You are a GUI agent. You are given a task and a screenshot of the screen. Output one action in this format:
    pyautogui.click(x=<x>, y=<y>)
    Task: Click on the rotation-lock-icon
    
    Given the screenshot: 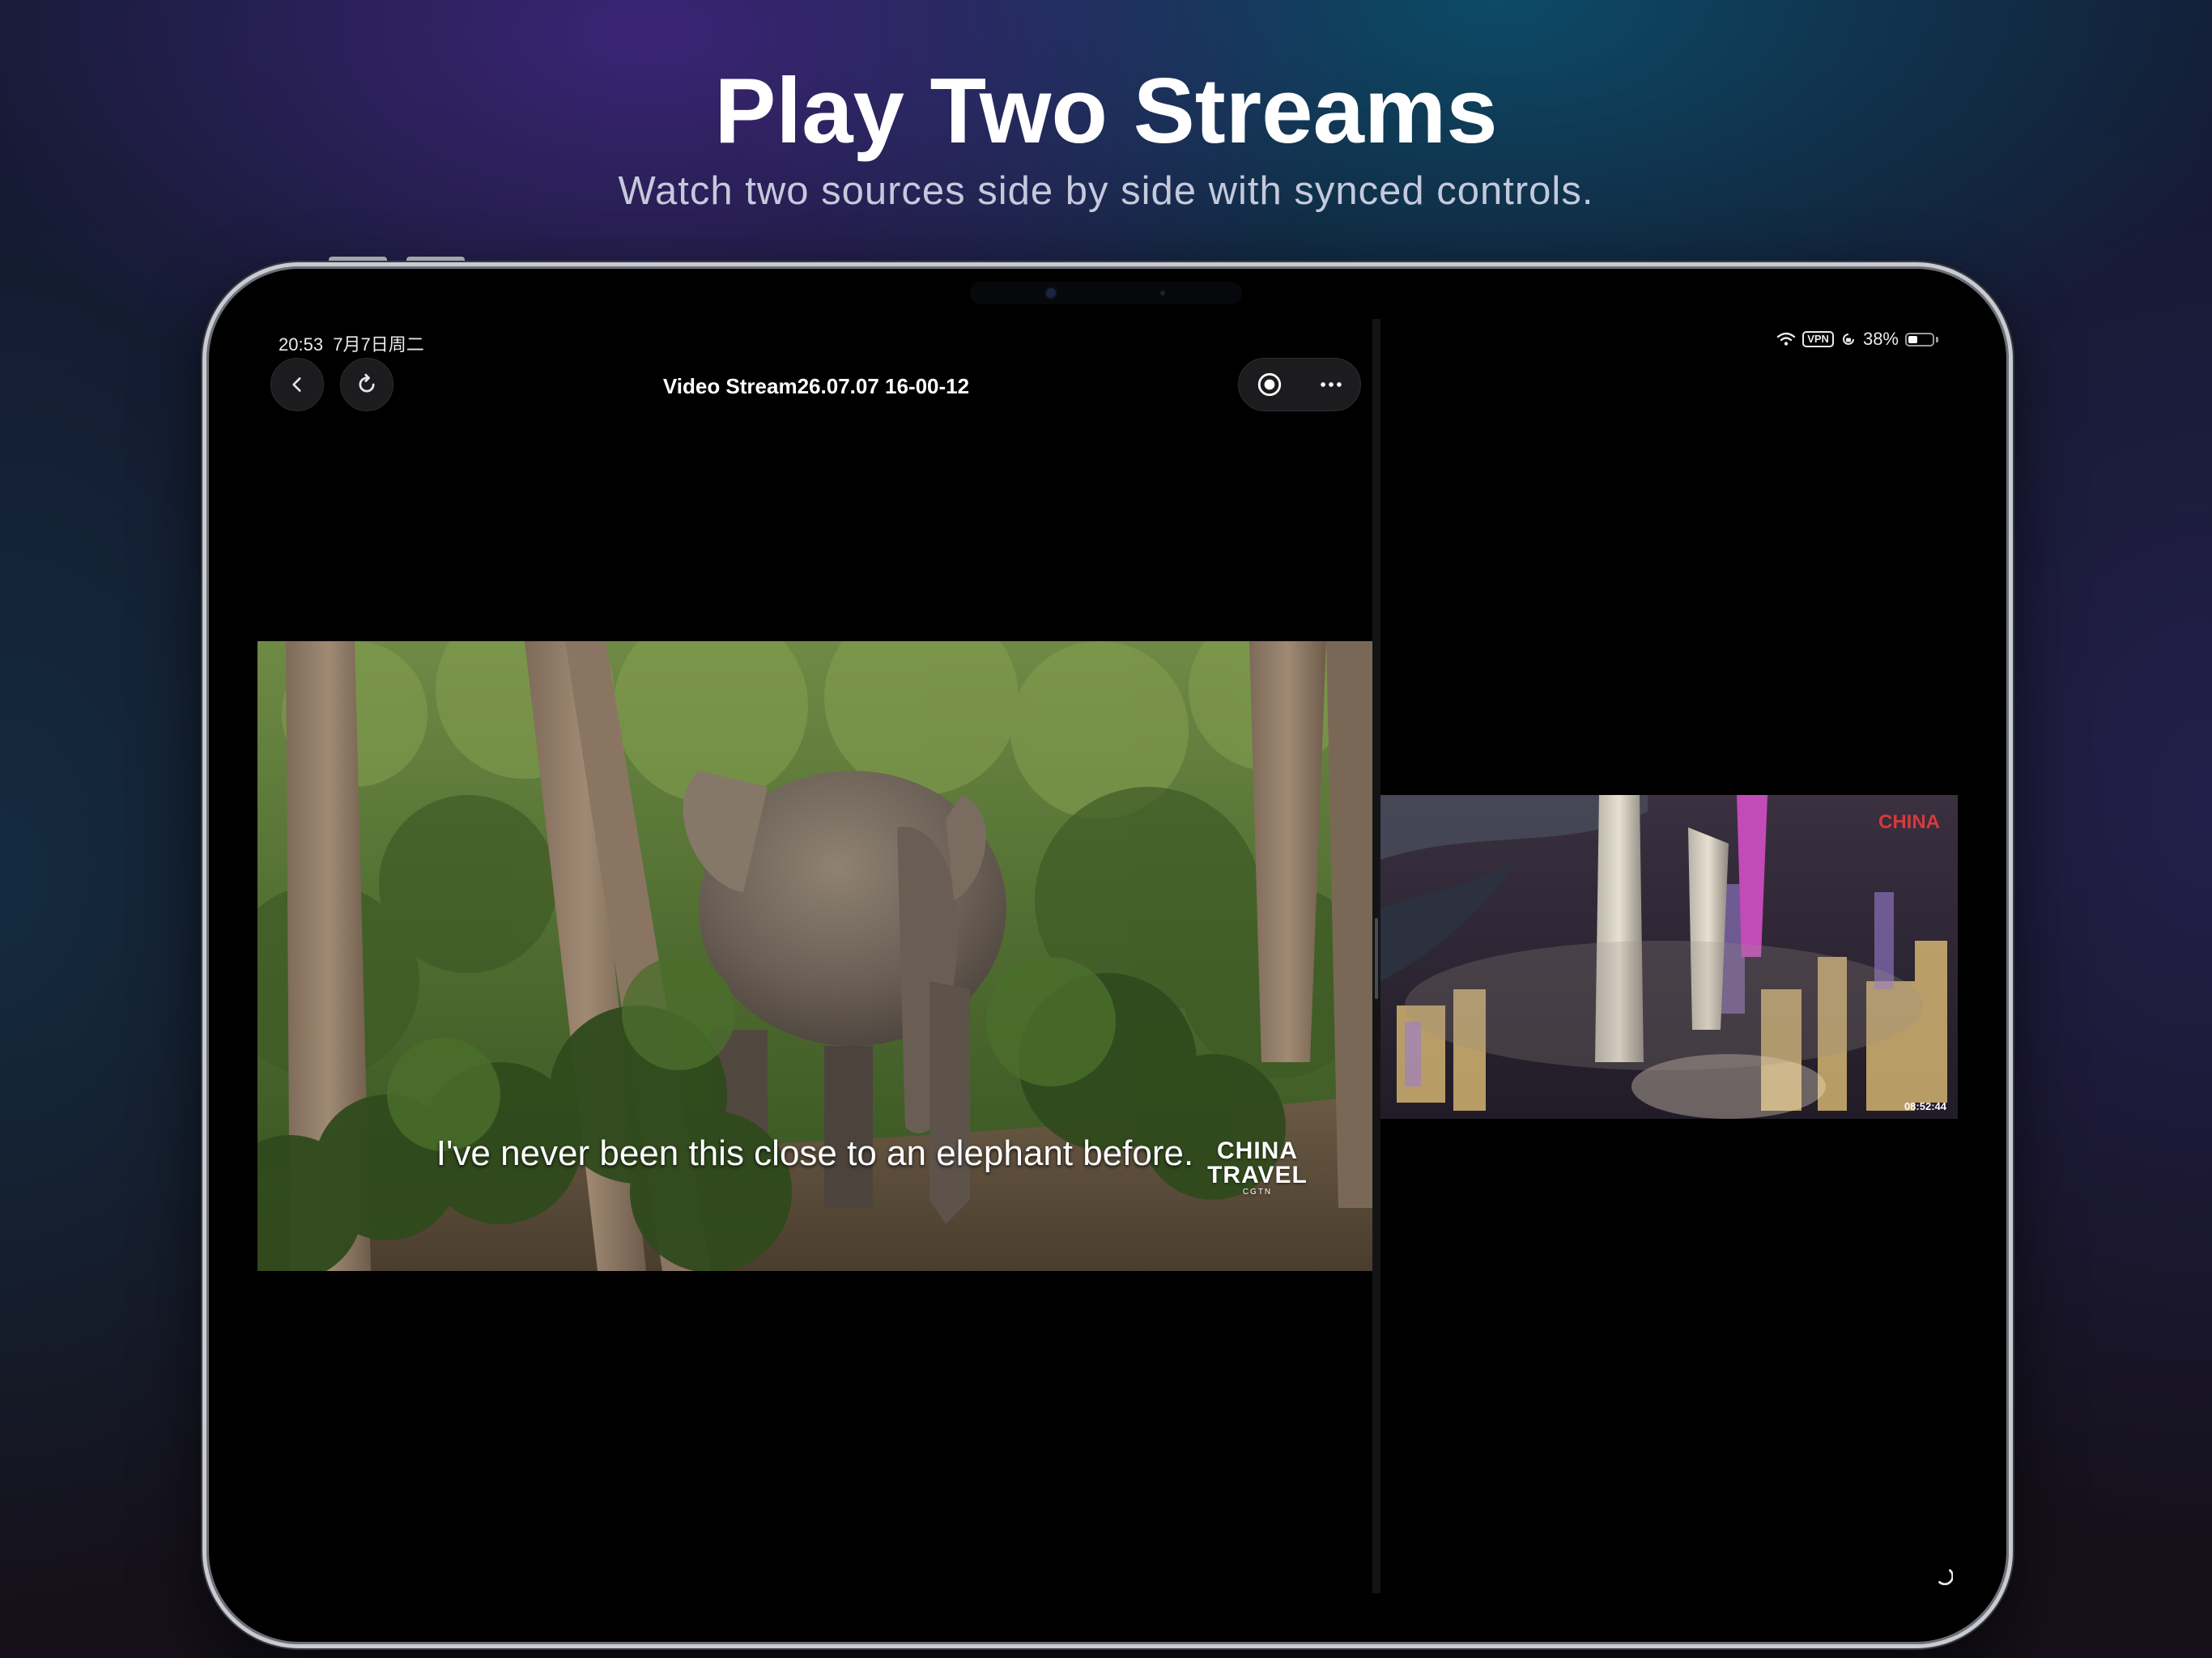 What is the action you would take?
    pyautogui.click(x=1848, y=339)
    